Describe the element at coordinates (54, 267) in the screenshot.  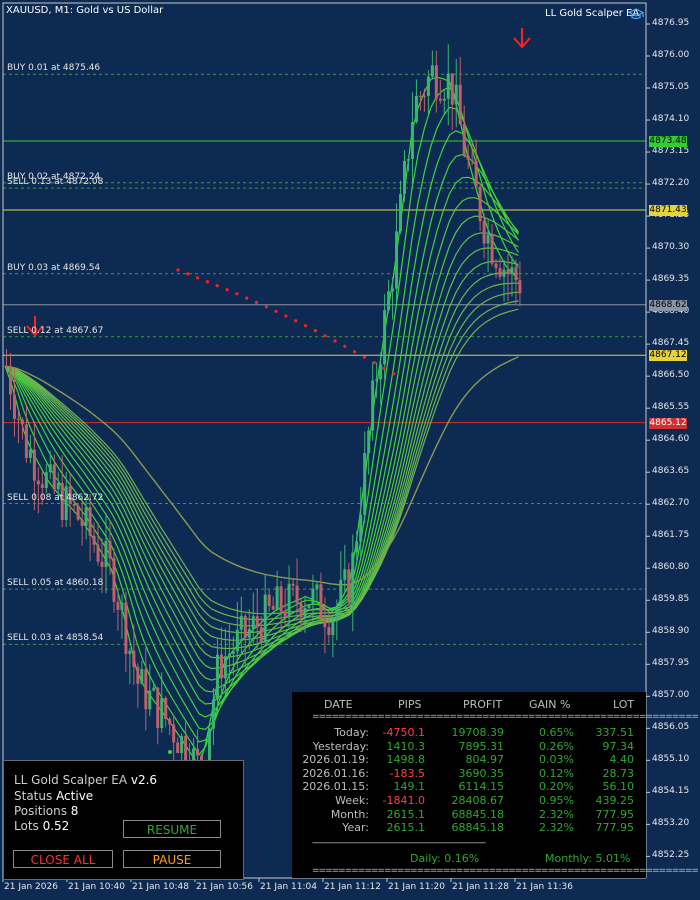
I see `order-level-label: BUY 0.03 at 4869.54` at that location.